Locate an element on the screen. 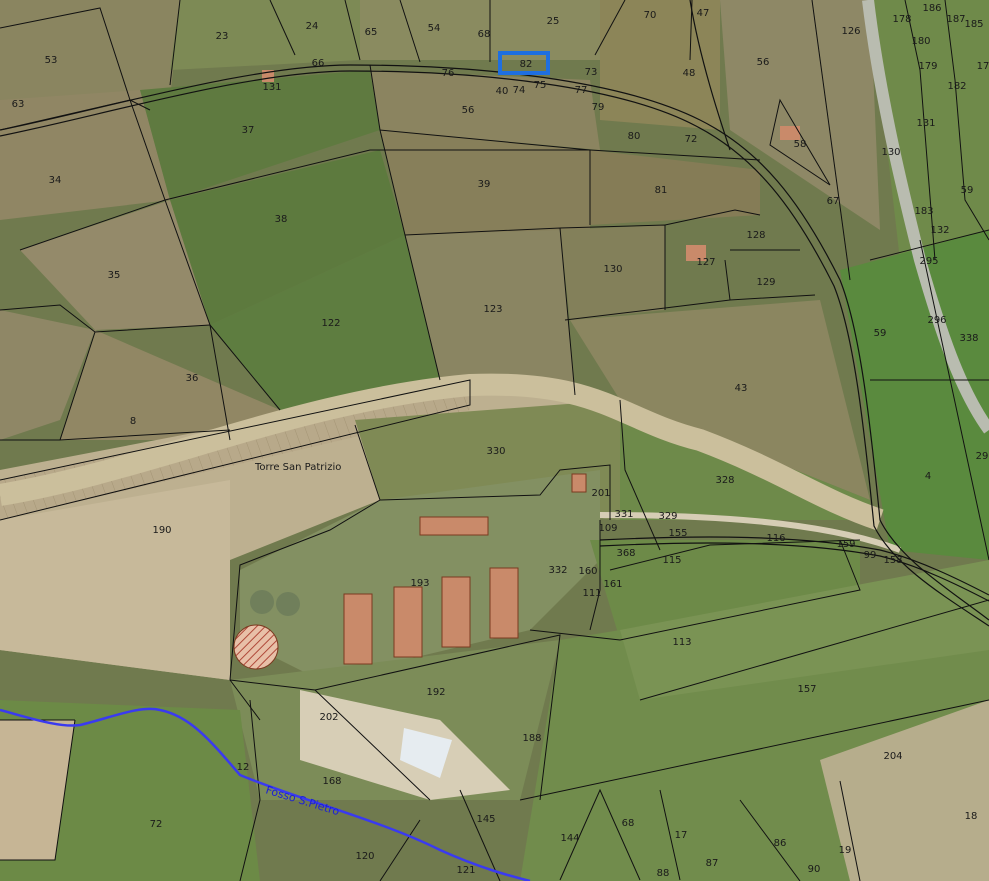  parcel-number-label: 8 is located at coordinates (133, 421).